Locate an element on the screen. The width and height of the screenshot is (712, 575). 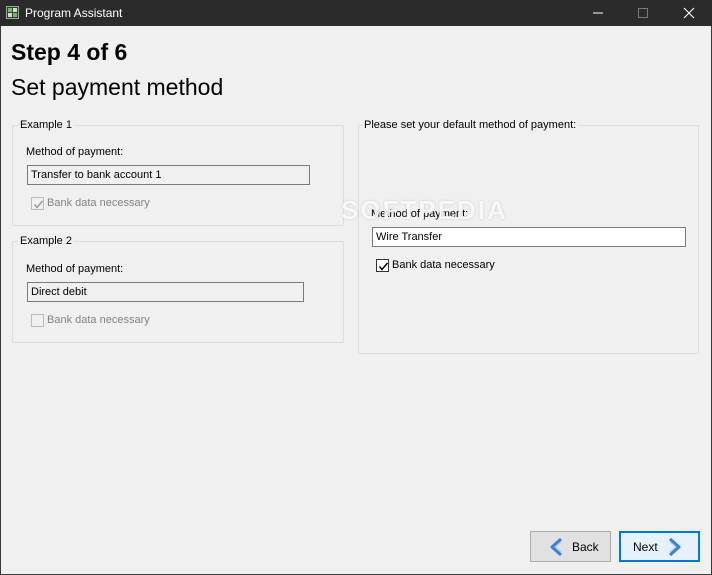
example2-method-label: Method of payment: is located at coordinates (75, 269).